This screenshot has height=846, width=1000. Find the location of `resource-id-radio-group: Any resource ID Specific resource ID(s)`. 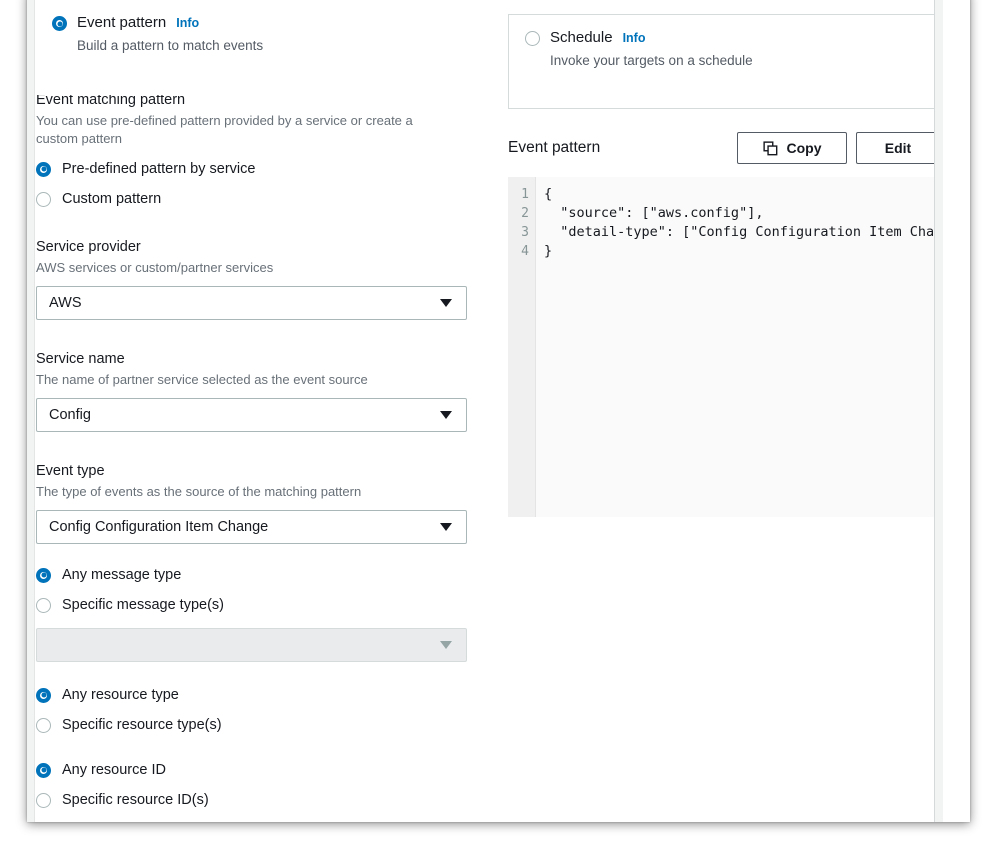

resource-id-radio-group: Any resource ID Specific resource ID(s) is located at coordinates (265, 785).